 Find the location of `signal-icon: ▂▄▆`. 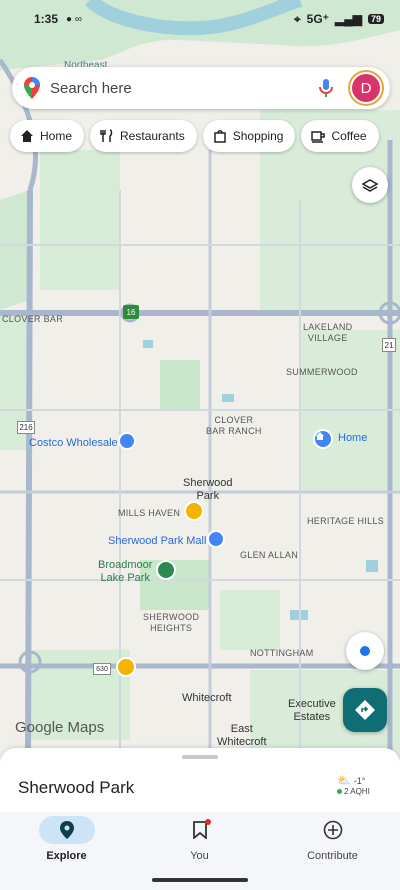

signal-icon: ▂▄▆ is located at coordinates (348, 19).